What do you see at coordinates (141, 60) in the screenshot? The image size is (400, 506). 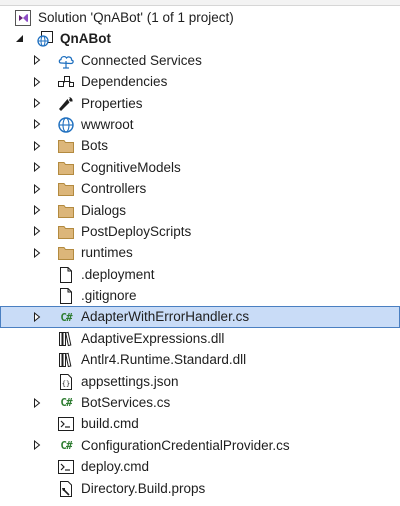 I see `tree-item-label: Connected Services` at bounding box center [141, 60].